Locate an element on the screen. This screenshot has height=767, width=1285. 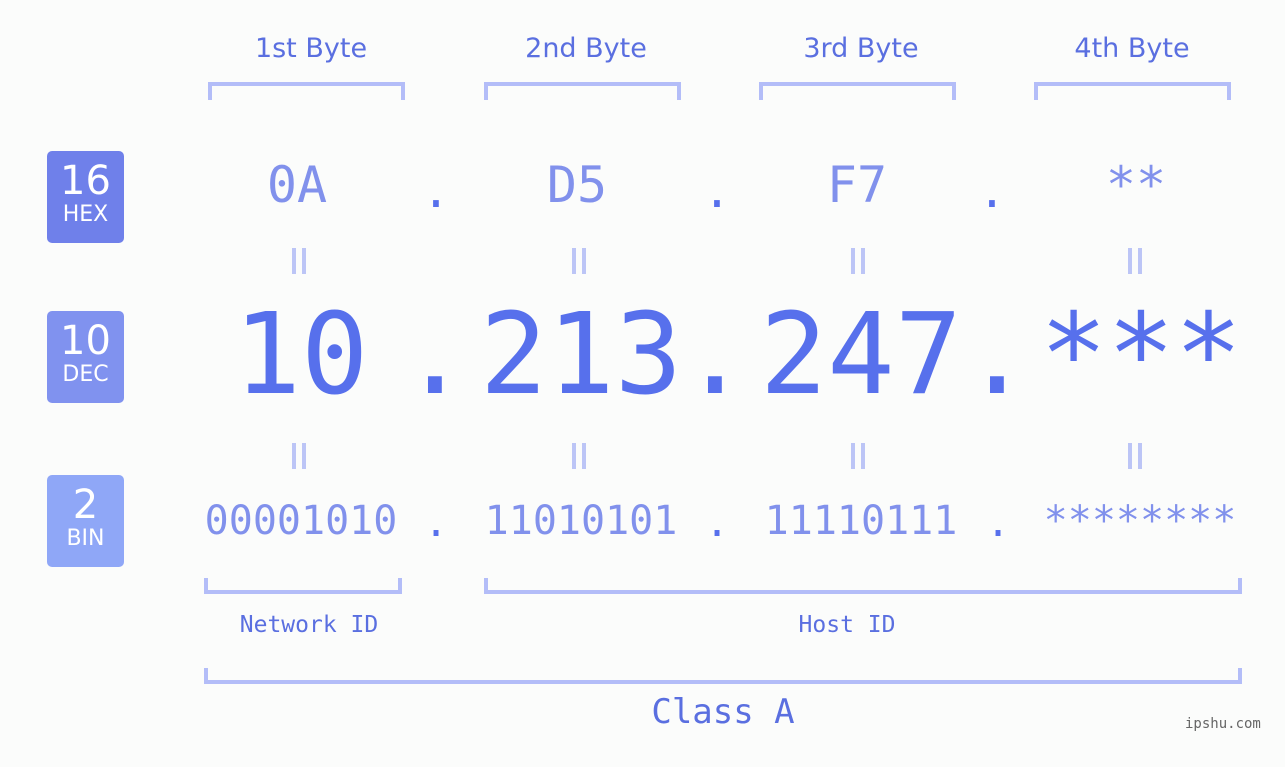
hex-byte-2: D5 is located at coordinates (577, 185).